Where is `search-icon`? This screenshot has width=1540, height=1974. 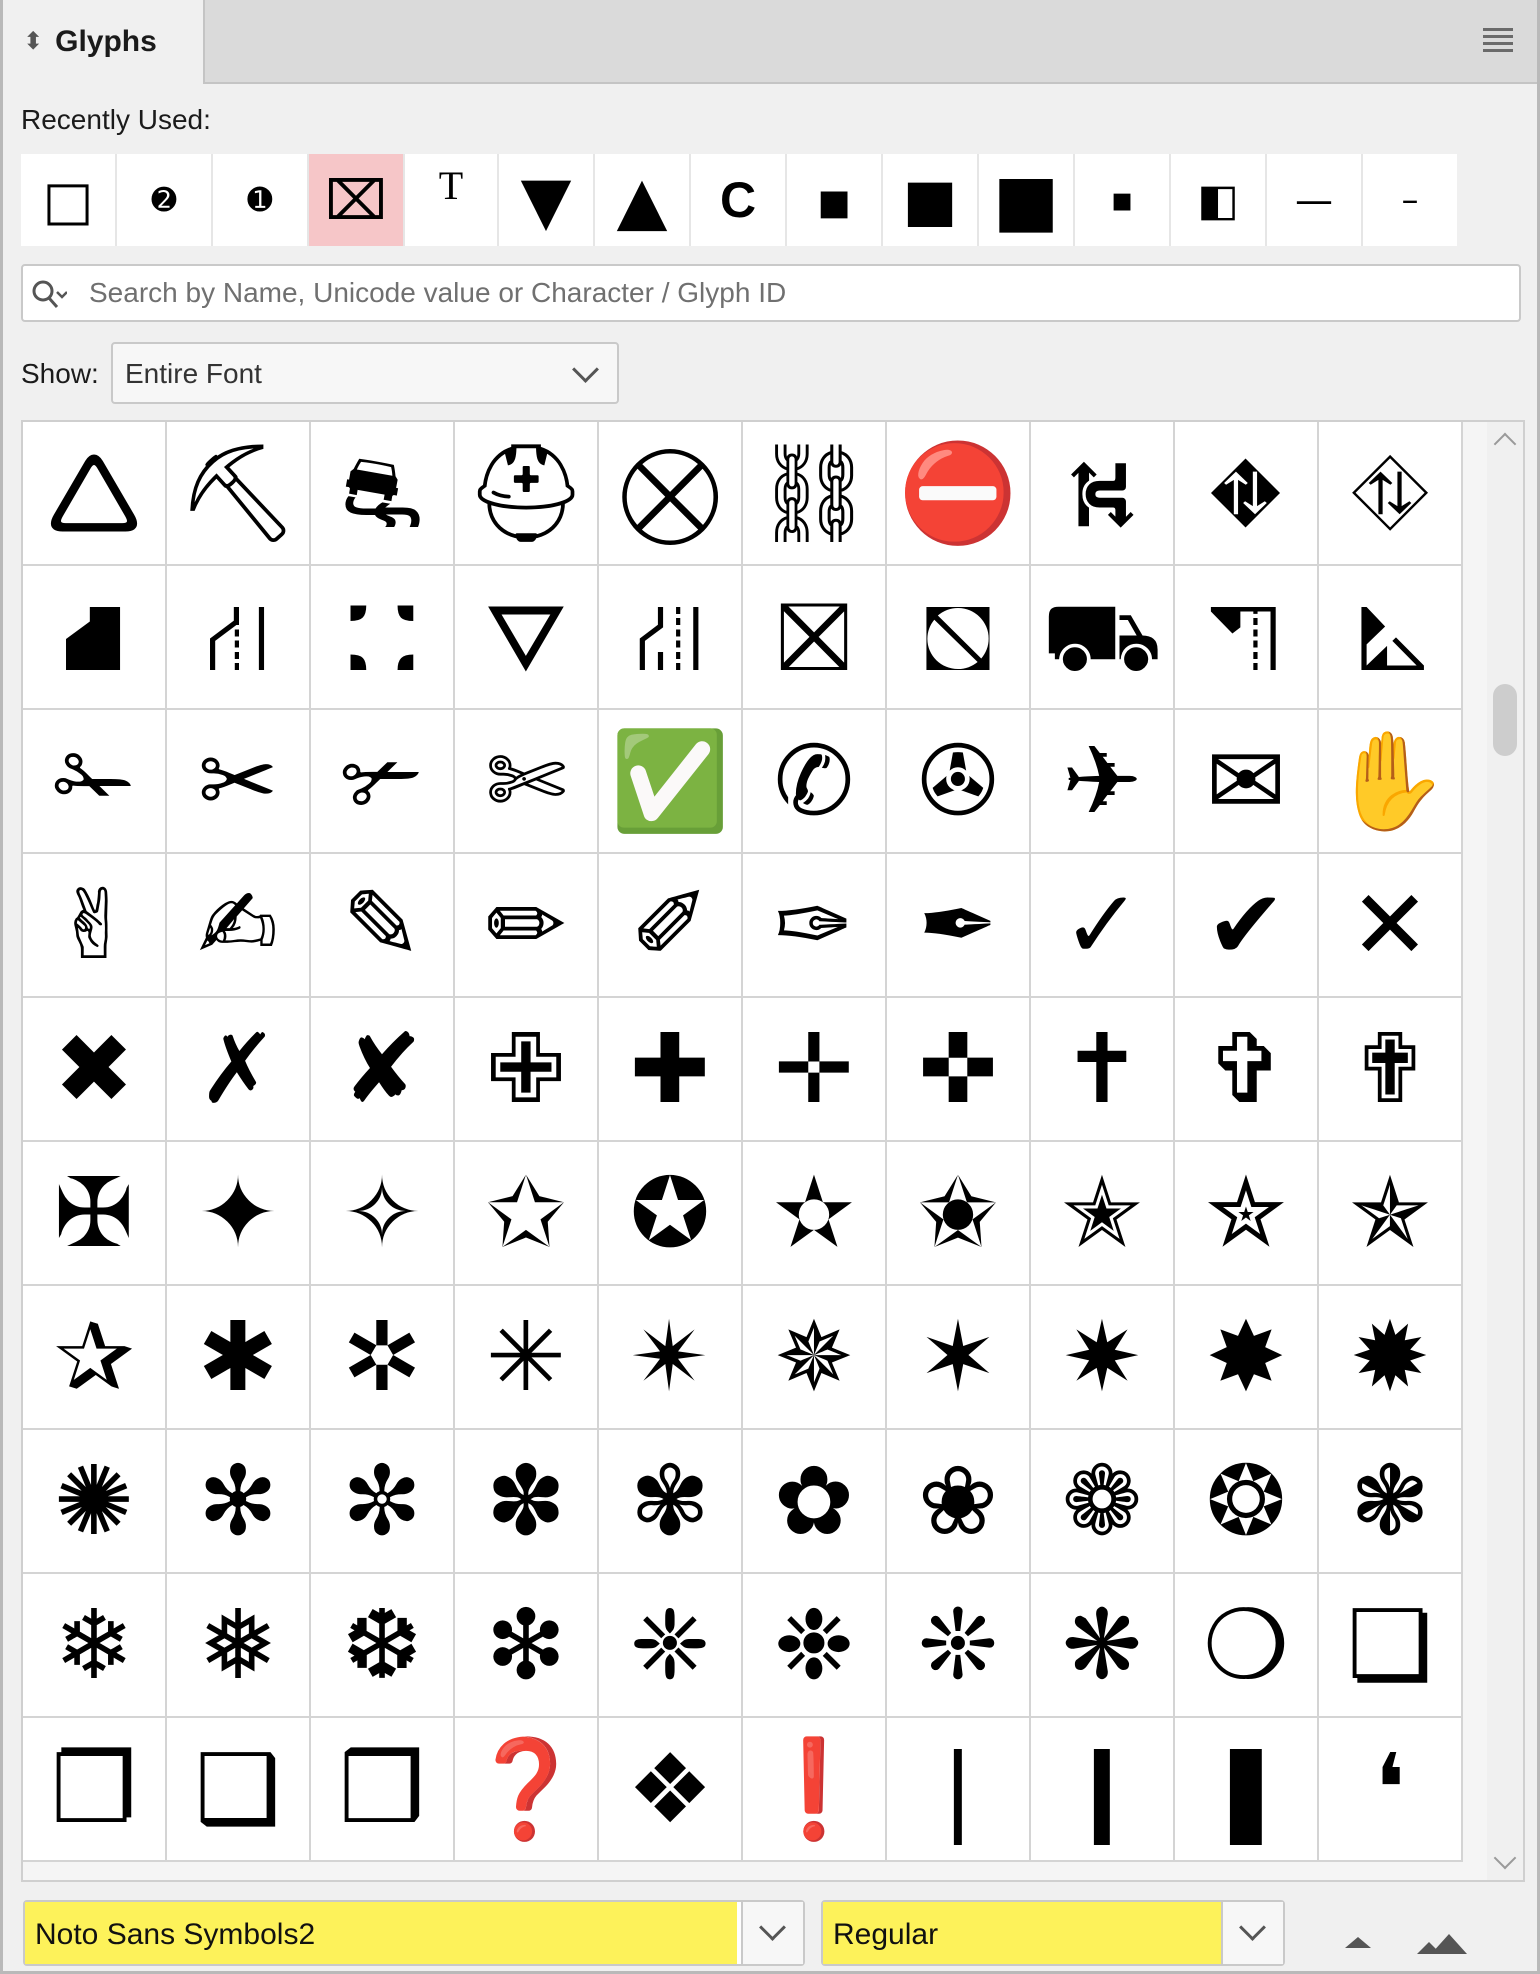 search-icon is located at coordinates (49, 295).